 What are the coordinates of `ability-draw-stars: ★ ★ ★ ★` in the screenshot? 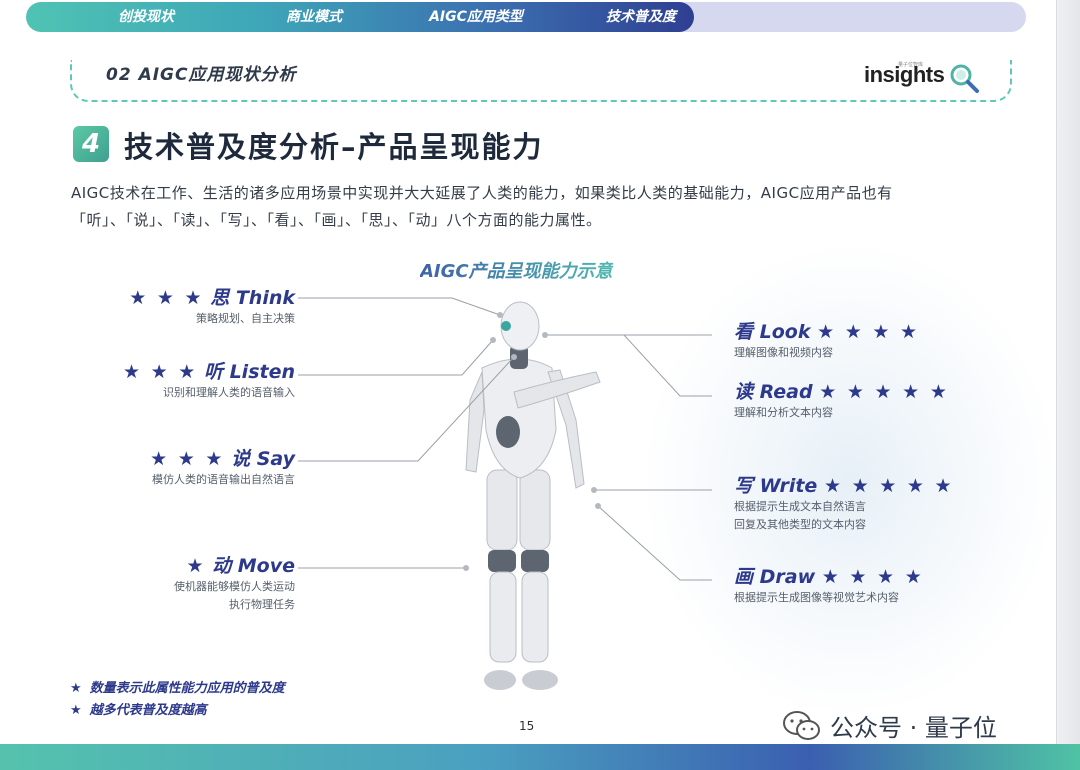 It's located at (872, 577).